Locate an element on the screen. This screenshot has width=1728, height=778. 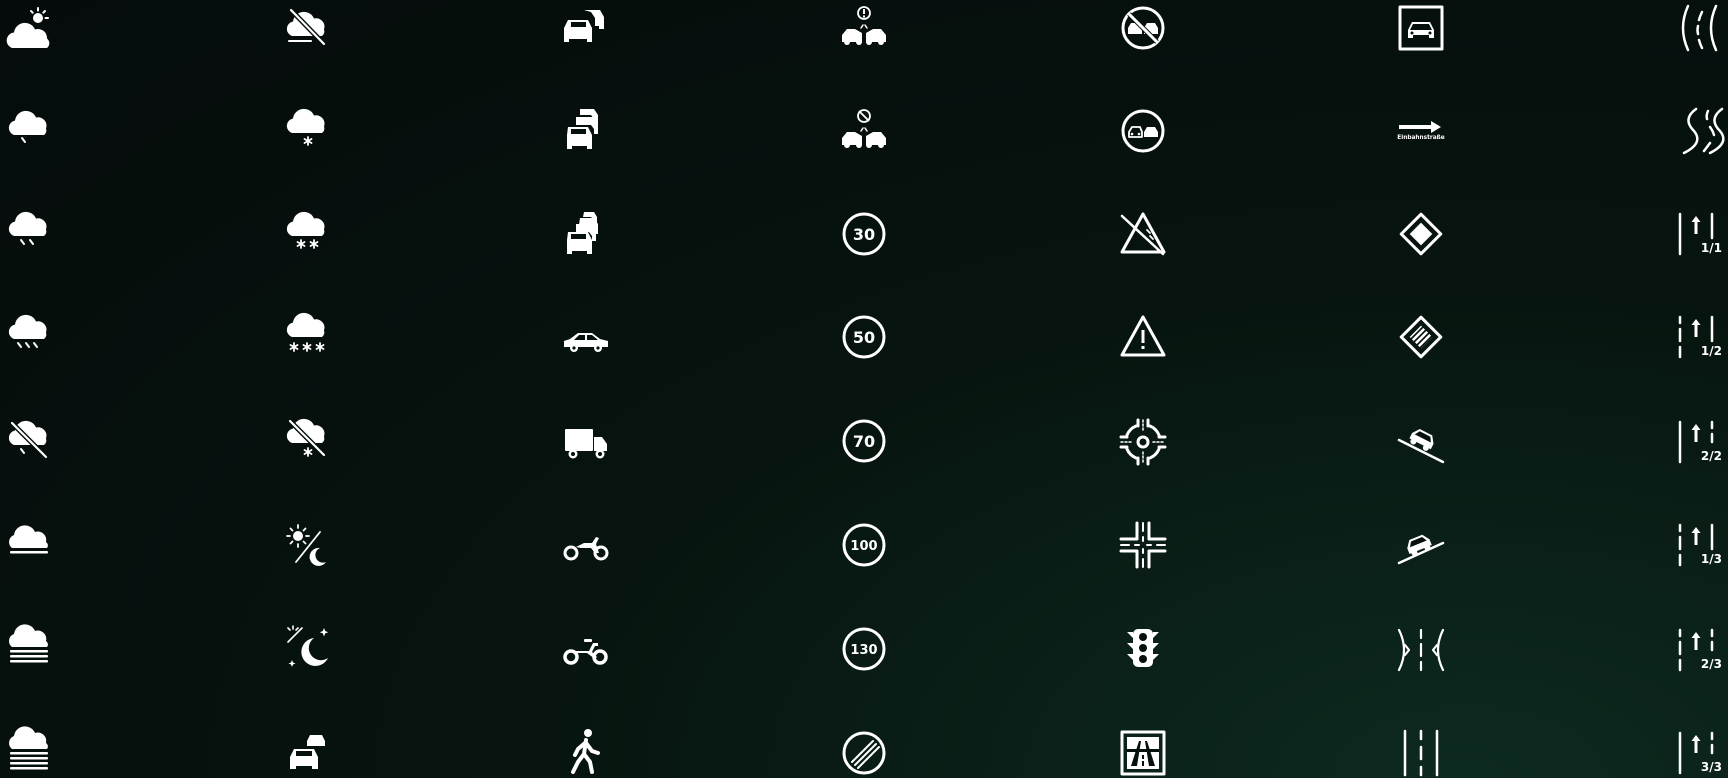
uphill-icon is located at coordinates (1421, 545).